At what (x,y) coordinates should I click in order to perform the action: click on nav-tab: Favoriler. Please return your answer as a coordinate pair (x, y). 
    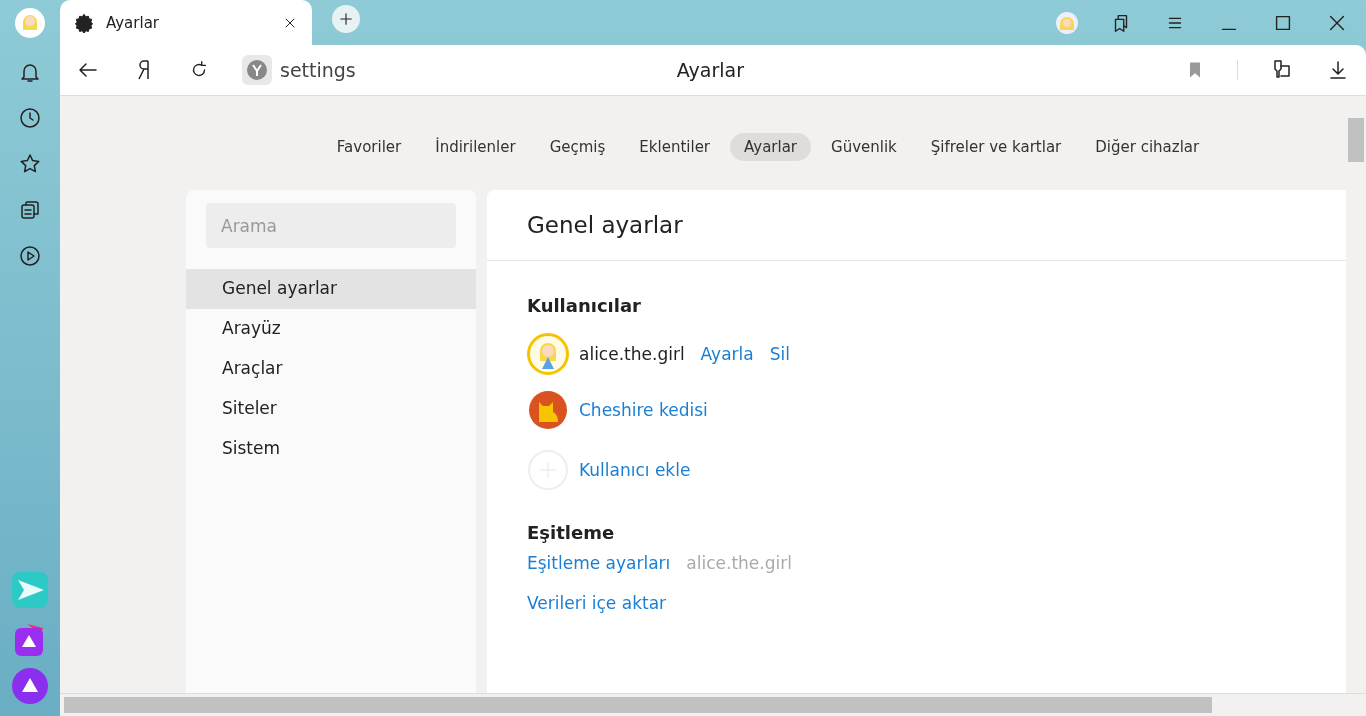
    Looking at the image, I should click on (369, 147).